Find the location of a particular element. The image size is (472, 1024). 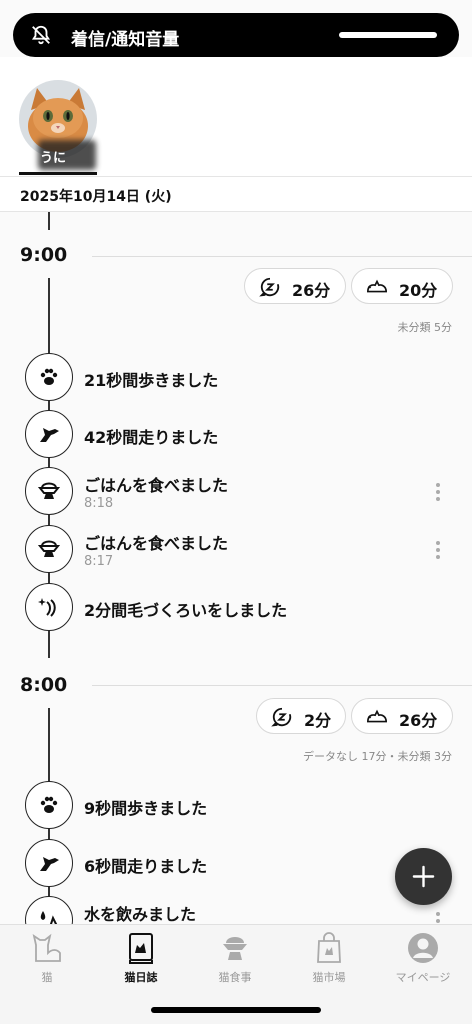

bell-muted-icon is located at coordinates (41, 35).